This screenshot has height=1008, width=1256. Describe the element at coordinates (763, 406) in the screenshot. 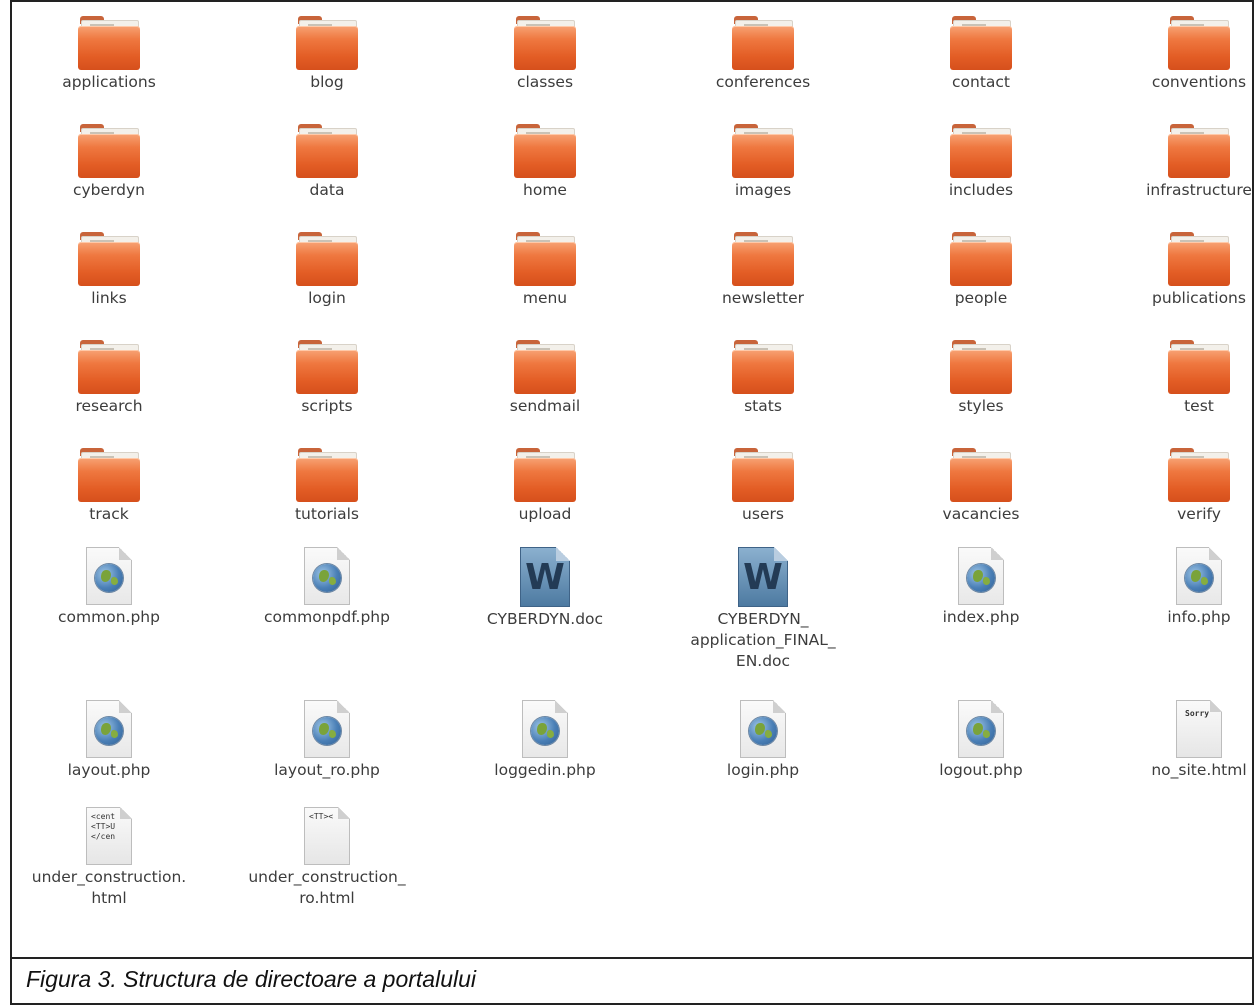

I see `folder-name: stats` at that location.